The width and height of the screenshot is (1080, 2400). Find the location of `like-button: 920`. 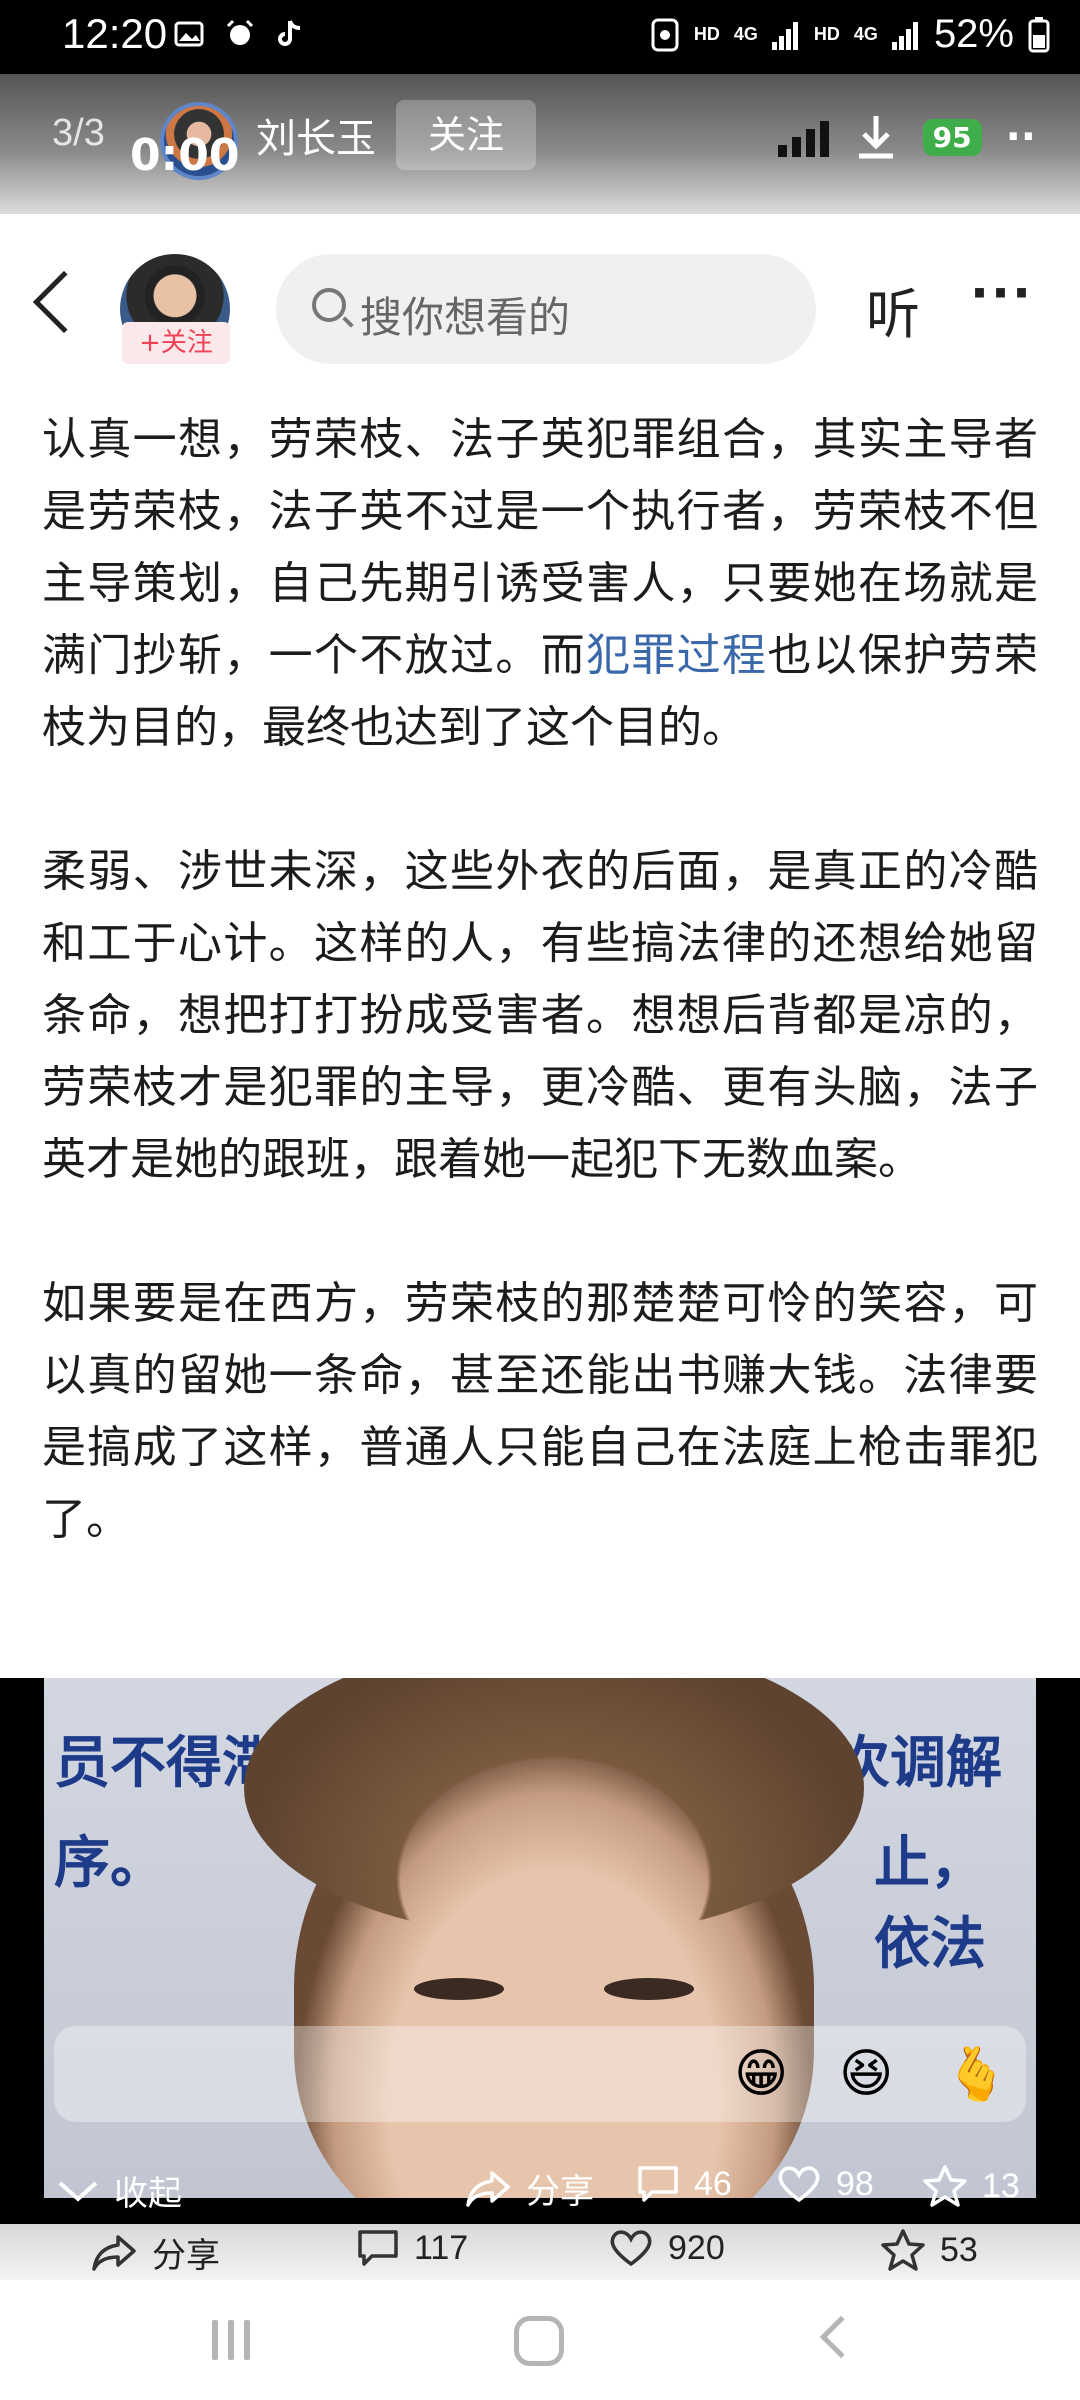

like-button: 920 is located at coordinates (666, 2248).